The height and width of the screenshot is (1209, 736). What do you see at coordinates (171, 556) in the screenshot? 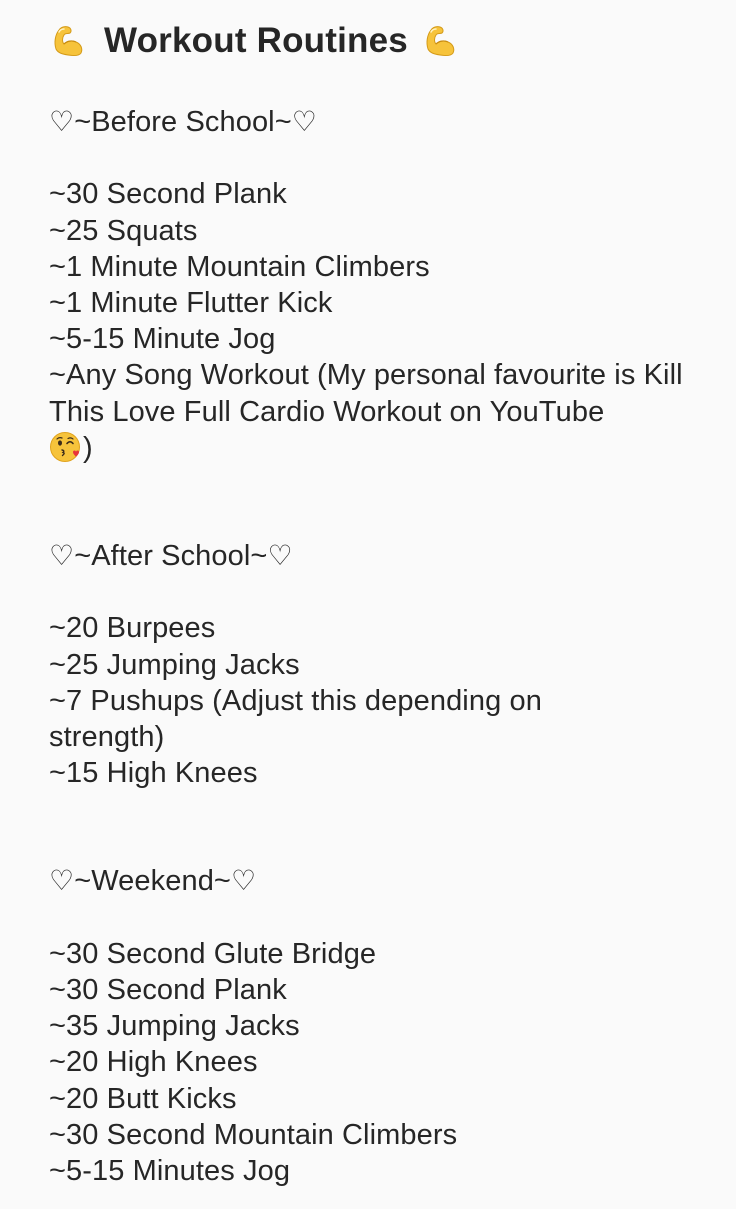
I see `section-header-text: ~After School~` at bounding box center [171, 556].